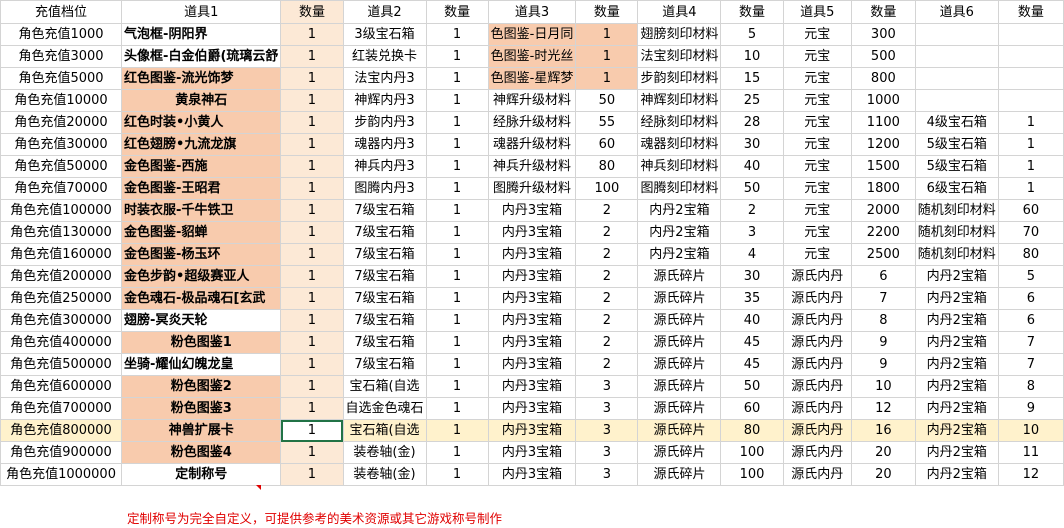 The width and height of the screenshot is (1064, 528). What do you see at coordinates (61, 232) in the screenshot?
I see `table-cell: 角色充值130000` at bounding box center [61, 232].